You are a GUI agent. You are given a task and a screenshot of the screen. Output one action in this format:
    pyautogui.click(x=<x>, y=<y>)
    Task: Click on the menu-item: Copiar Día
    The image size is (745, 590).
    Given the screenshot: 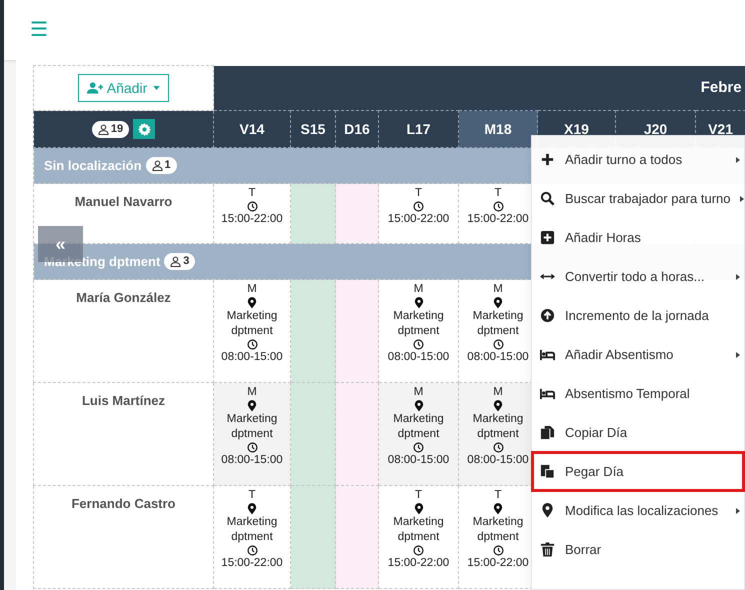 What is the action you would take?
    pyautogui.click(x=638, y=432)
    